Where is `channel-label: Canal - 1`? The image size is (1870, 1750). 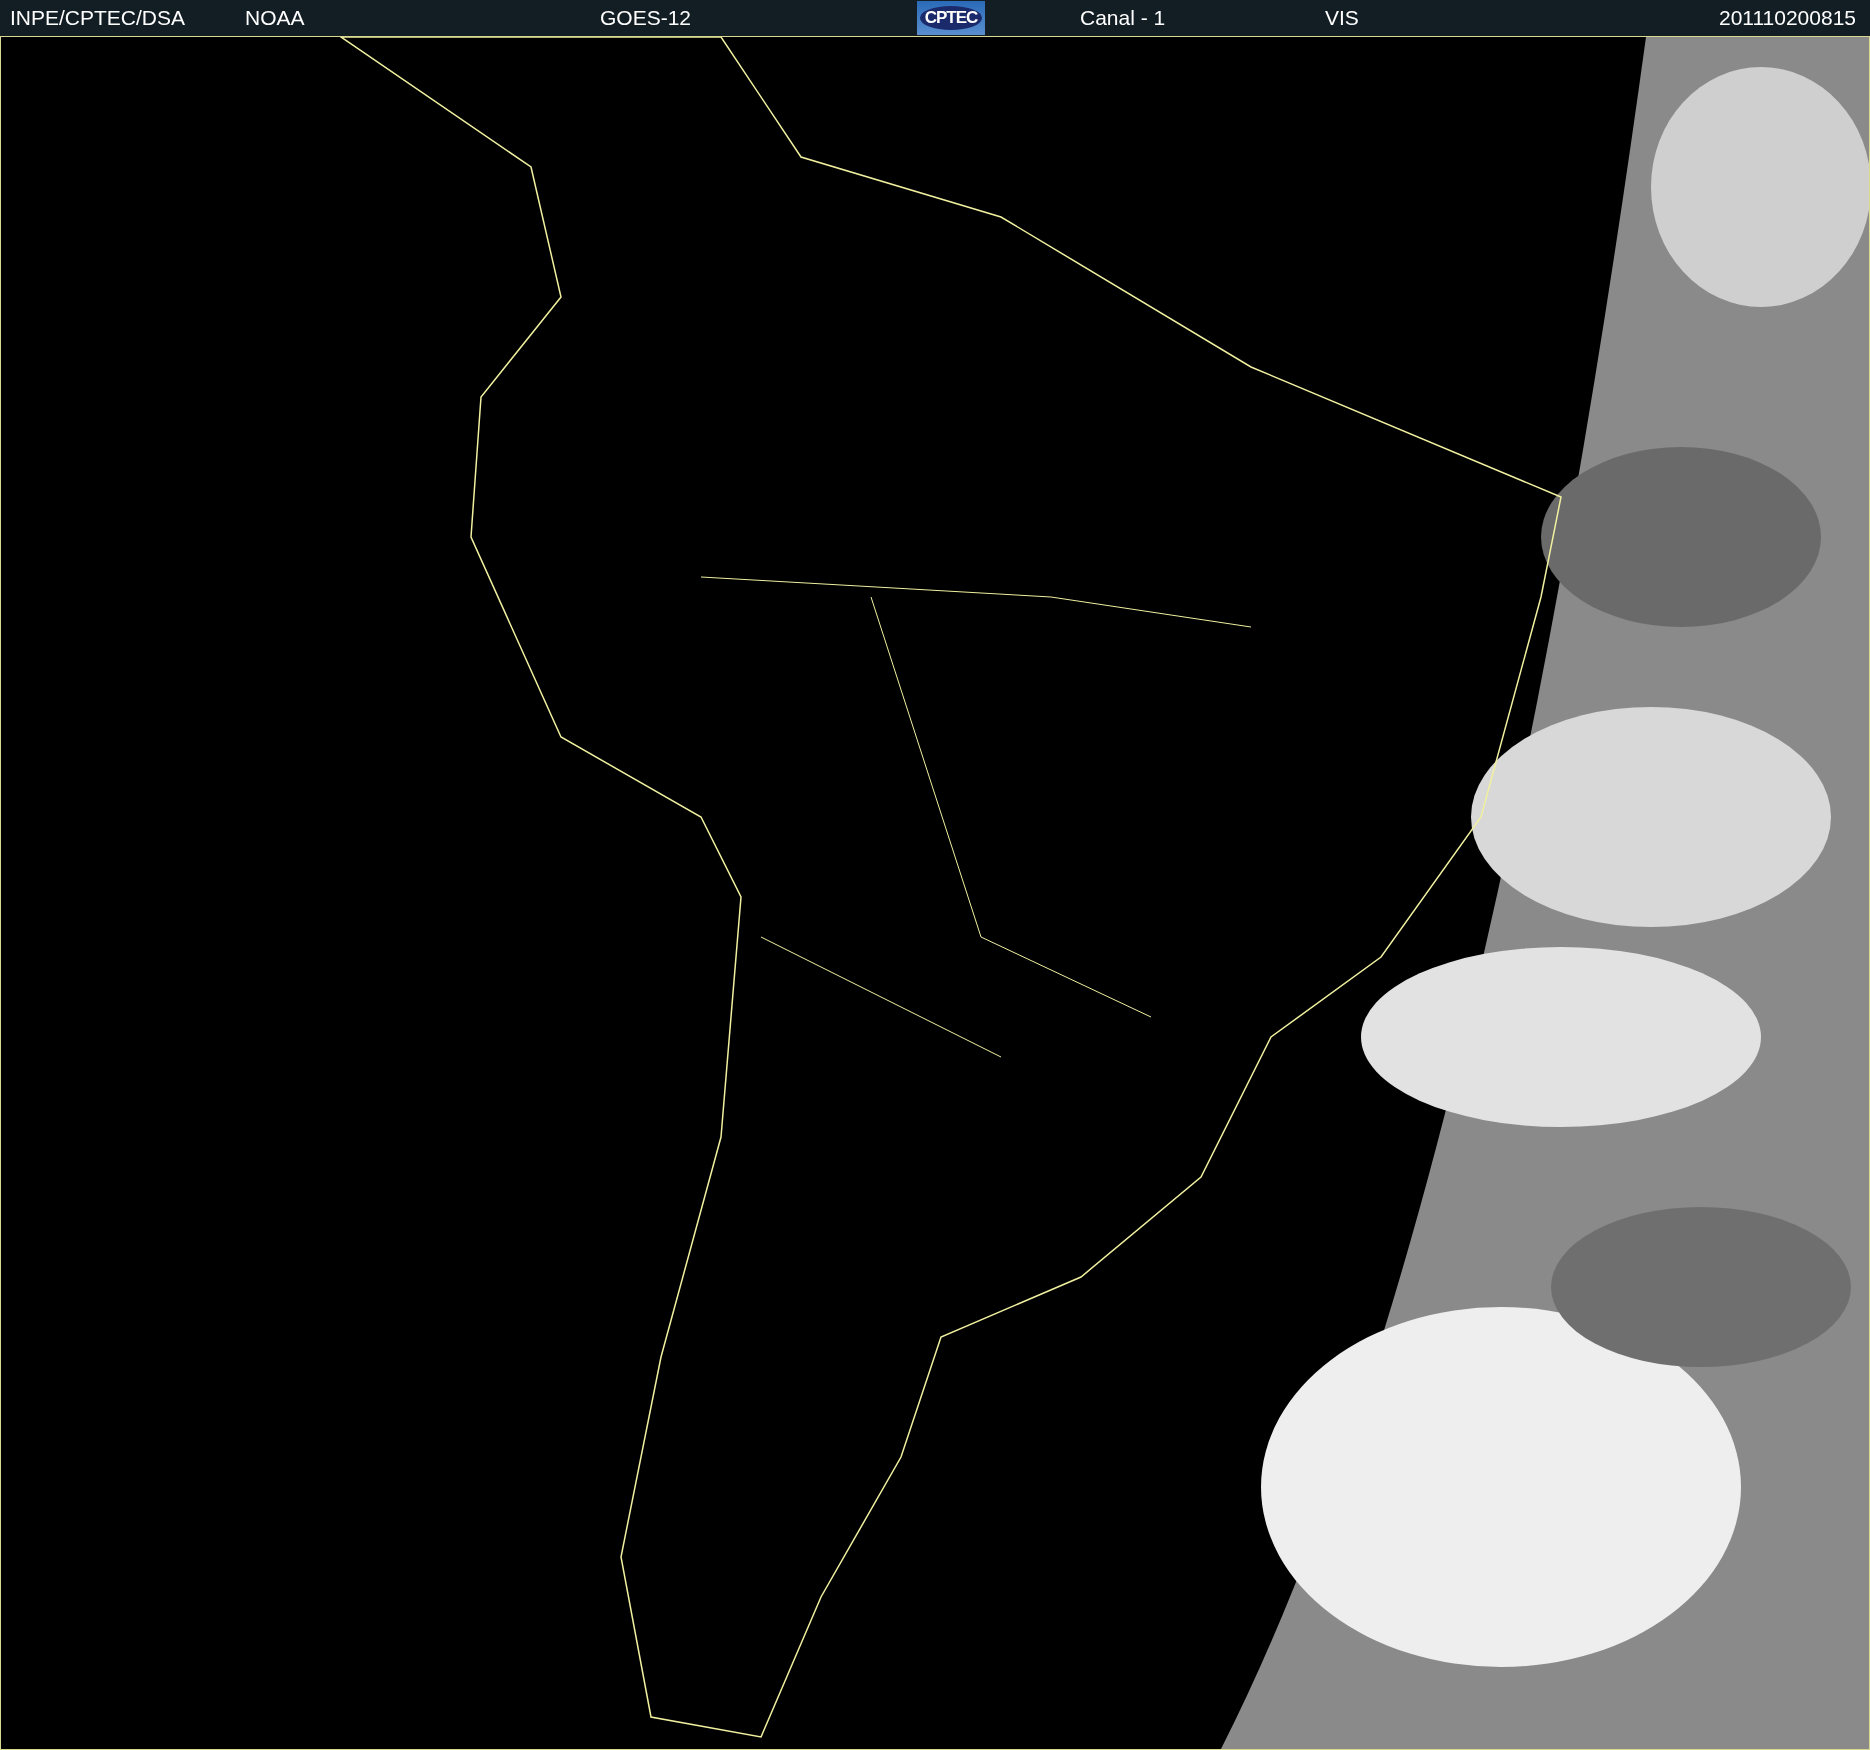 channel-label: Canal - 1 is located at coordinates (1123, 18).